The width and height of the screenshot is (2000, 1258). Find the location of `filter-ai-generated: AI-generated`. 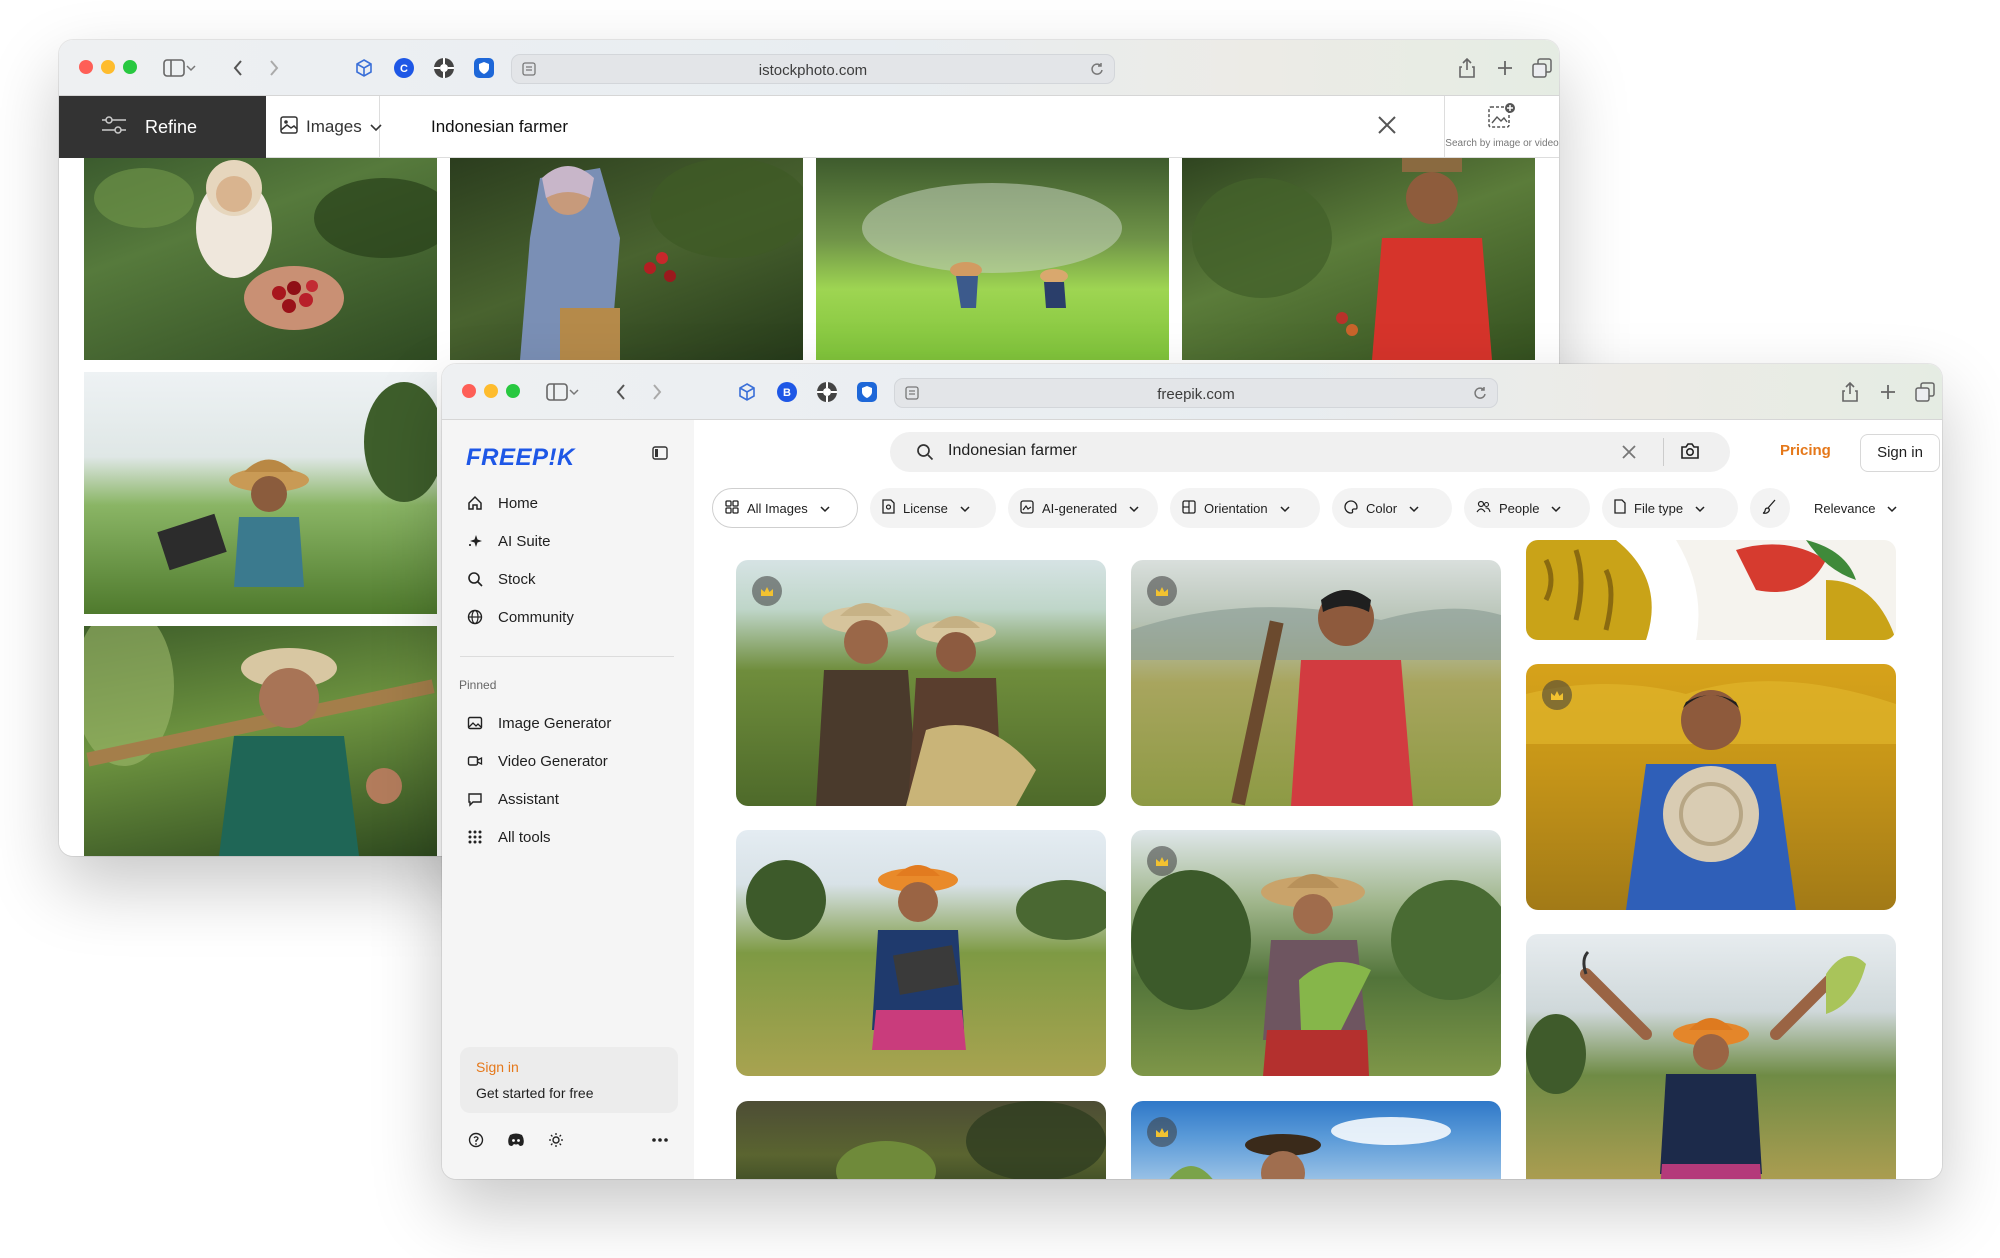

filter-ai-generated: AI-generated is located at coordinates (1083, 508).